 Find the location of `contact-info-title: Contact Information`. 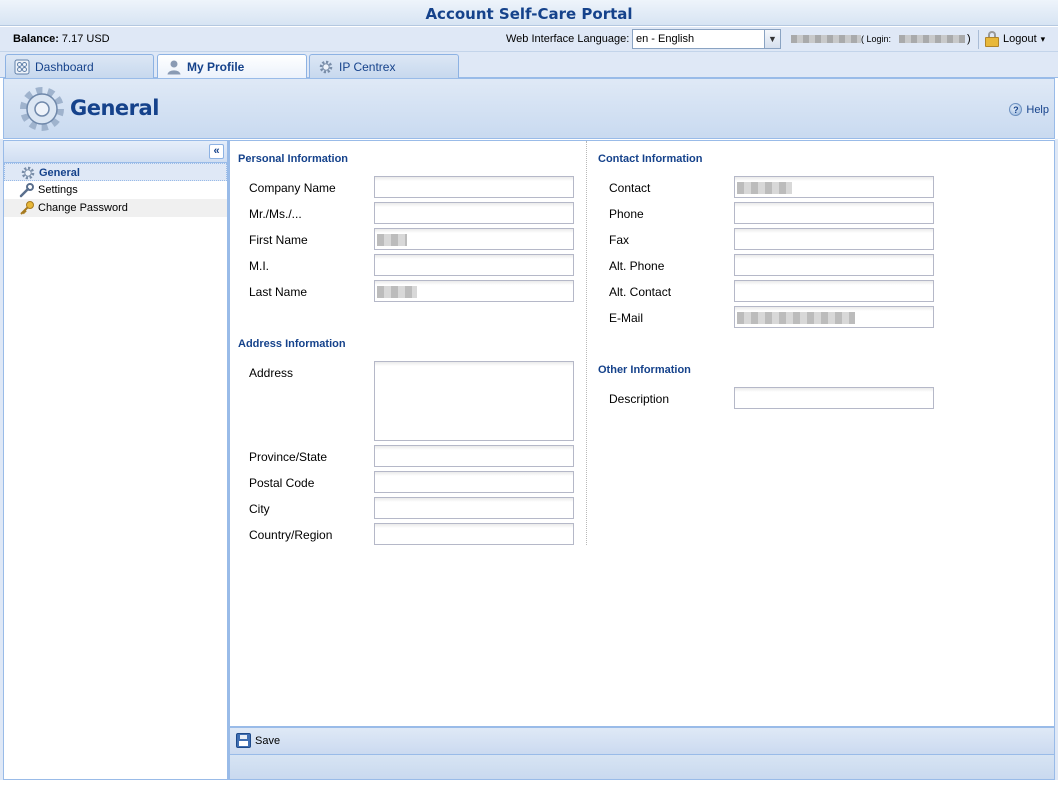

contact-info-title: Contact Information is located at coordinates (650, 159).